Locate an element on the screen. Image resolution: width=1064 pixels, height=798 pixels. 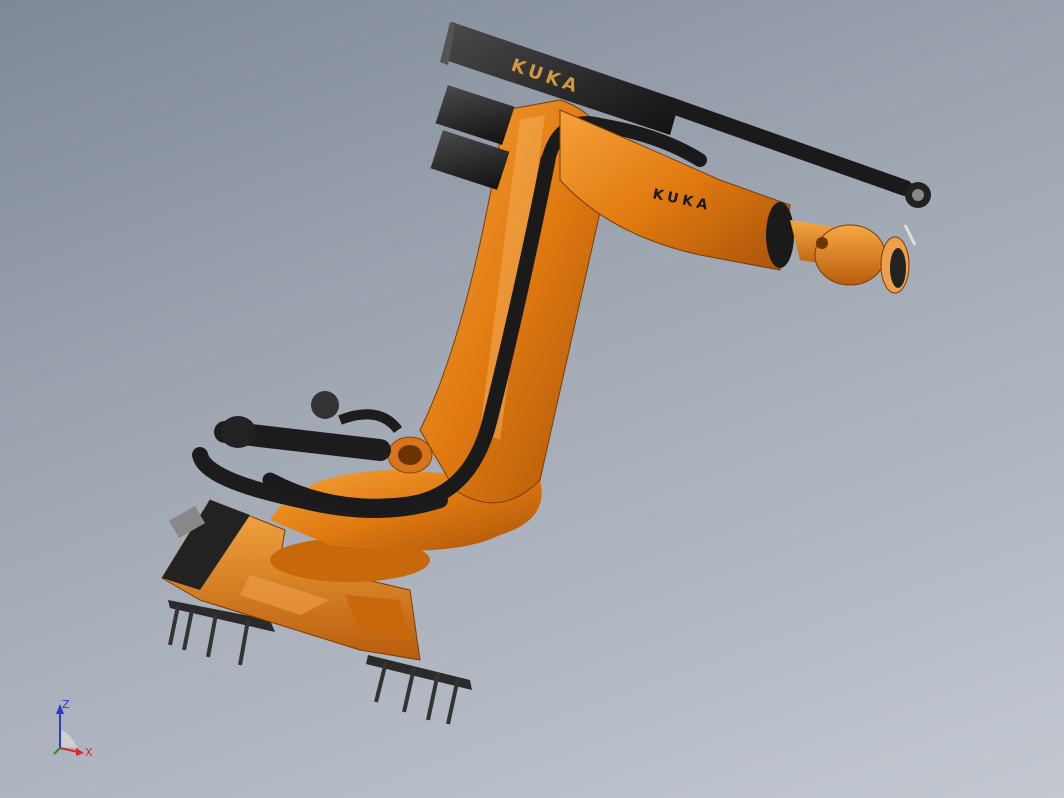
coordinate-triad: Z X is located at coordinates (73, 728).